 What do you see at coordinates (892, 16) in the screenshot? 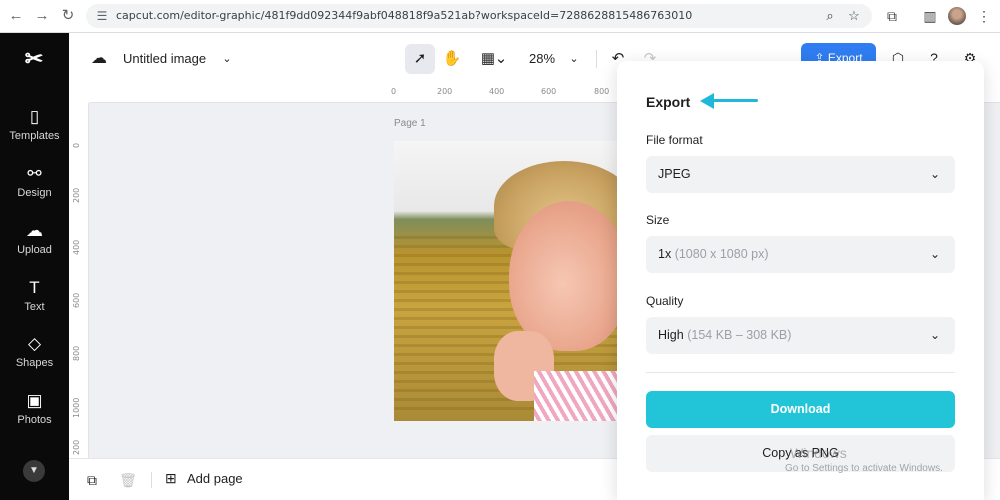
I see `extensions-icon: ⧉` at bounding box center [892, 16].